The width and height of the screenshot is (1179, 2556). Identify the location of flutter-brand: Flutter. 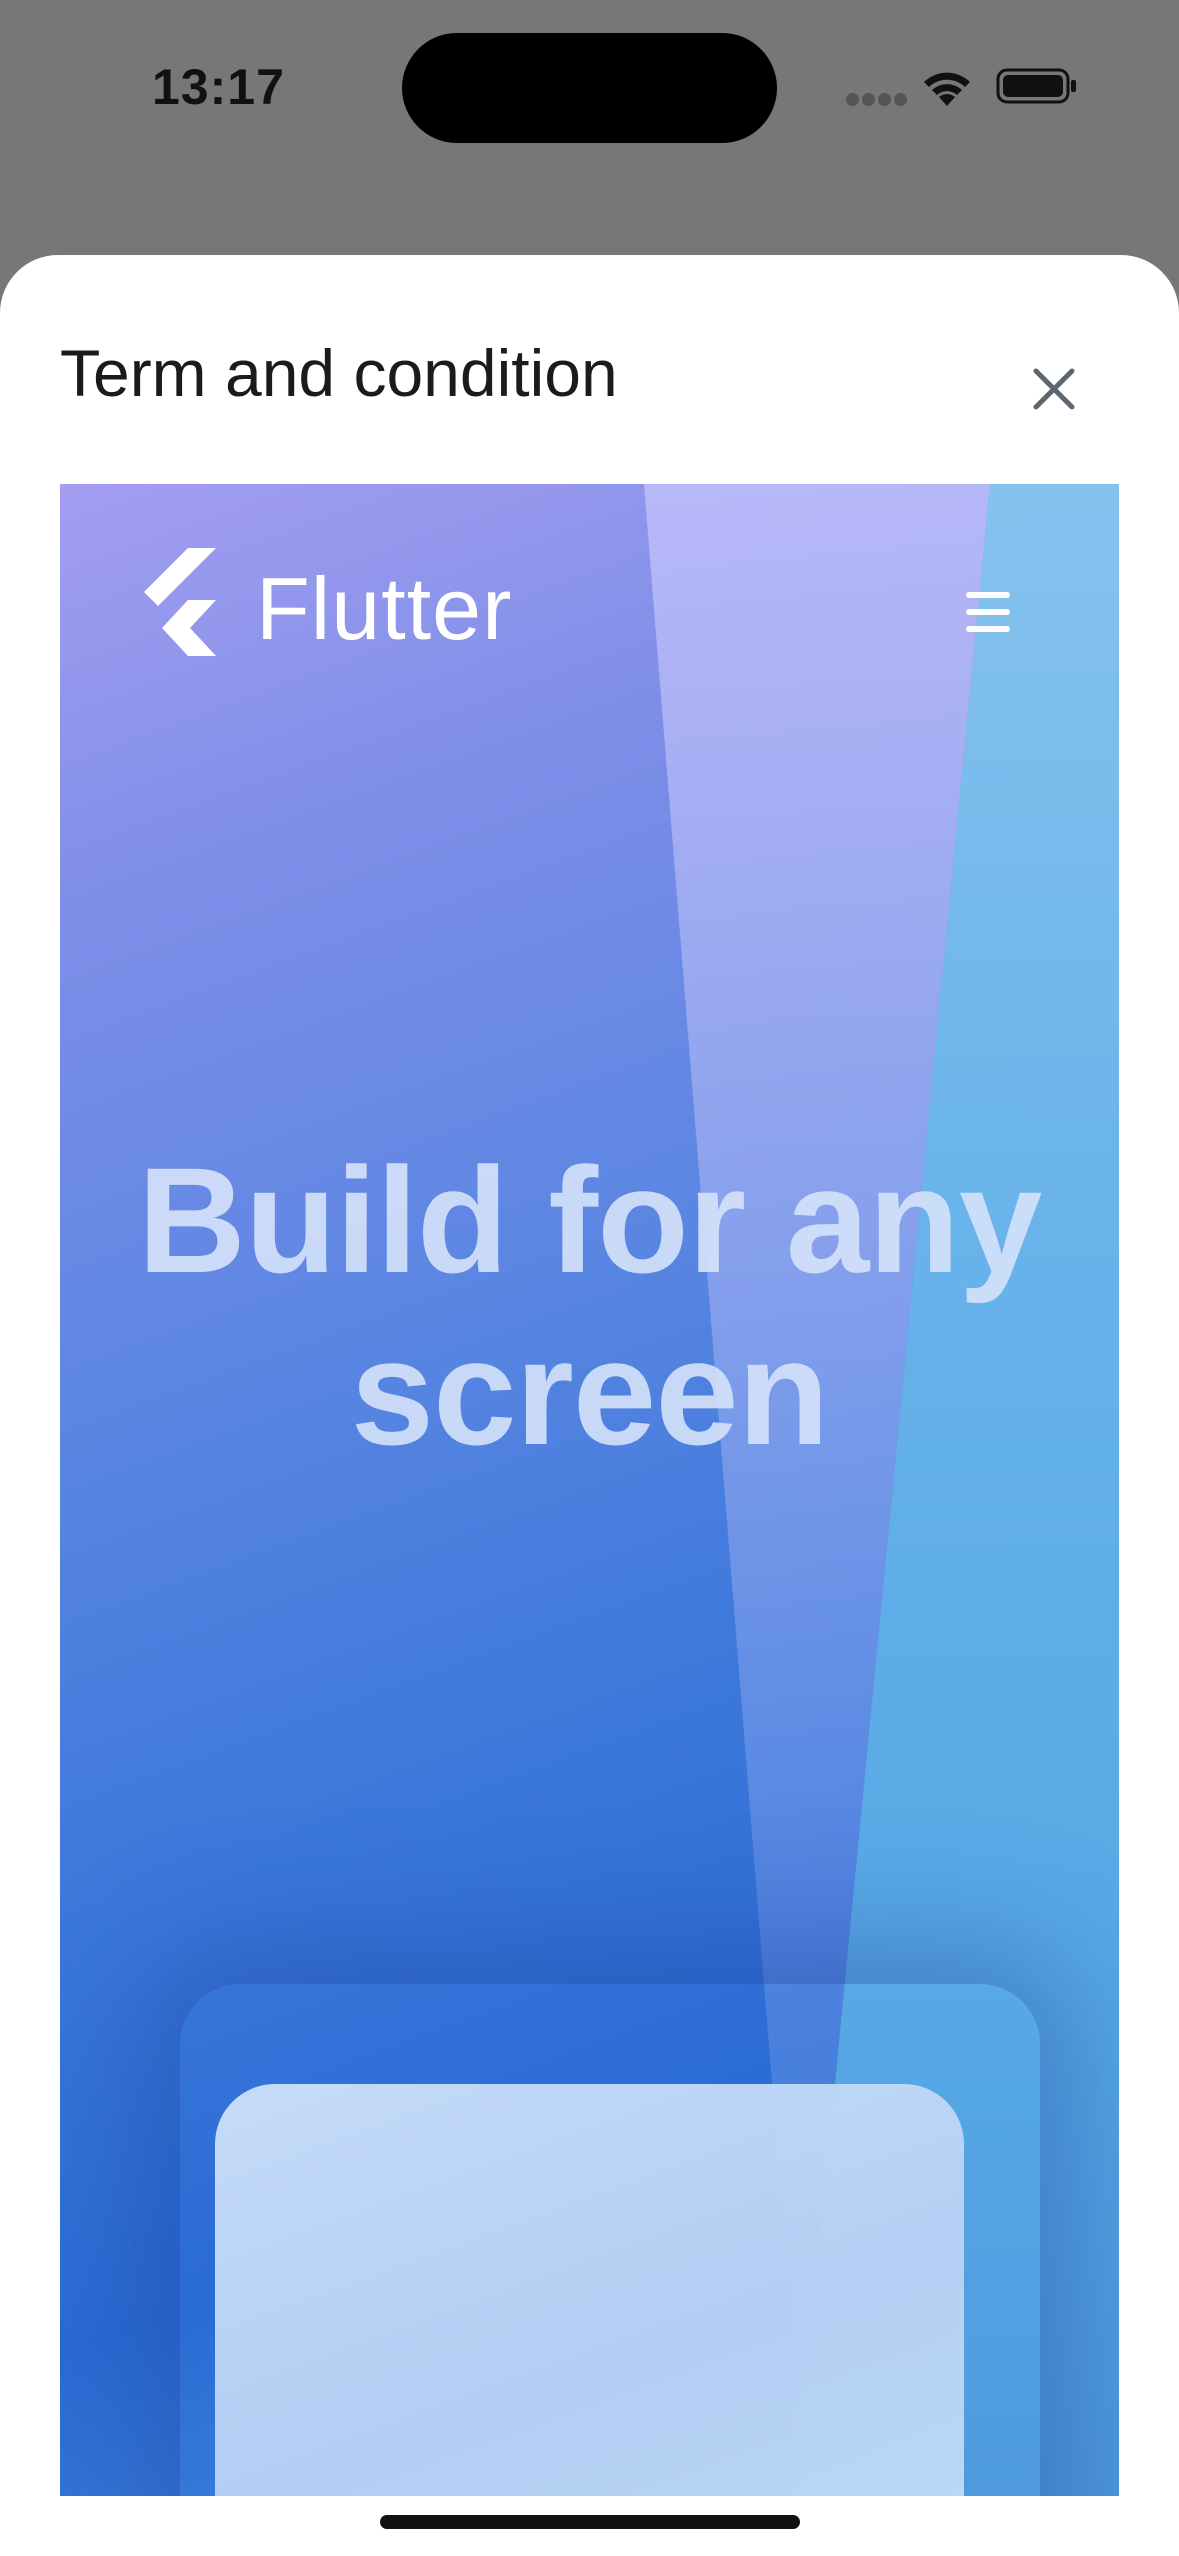
(384, 609).